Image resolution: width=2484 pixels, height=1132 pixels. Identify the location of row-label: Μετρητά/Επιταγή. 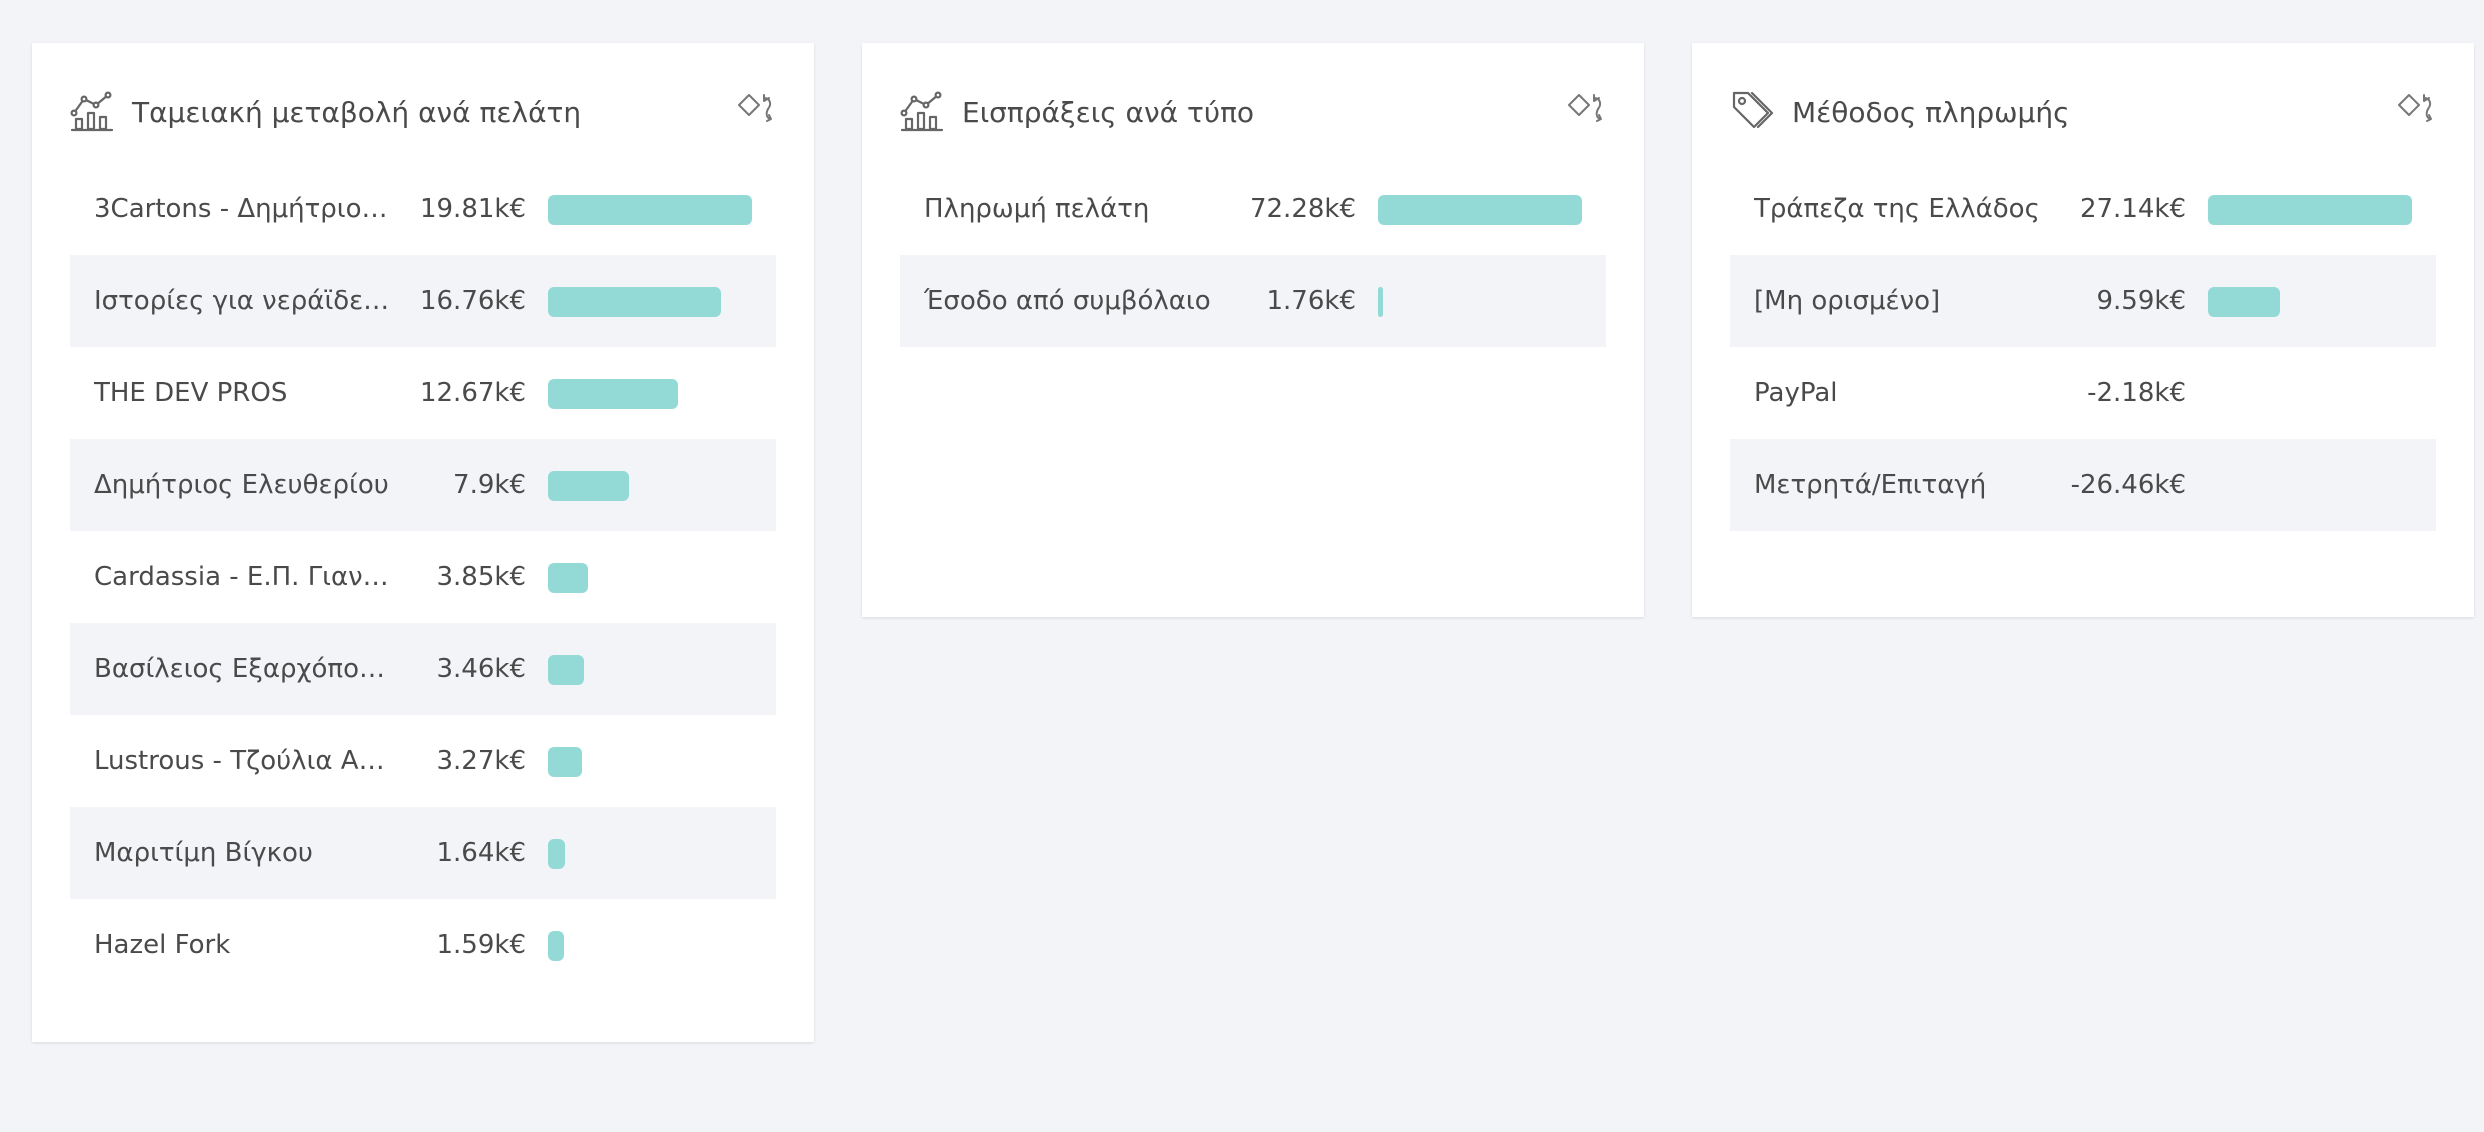
(1870, 485).